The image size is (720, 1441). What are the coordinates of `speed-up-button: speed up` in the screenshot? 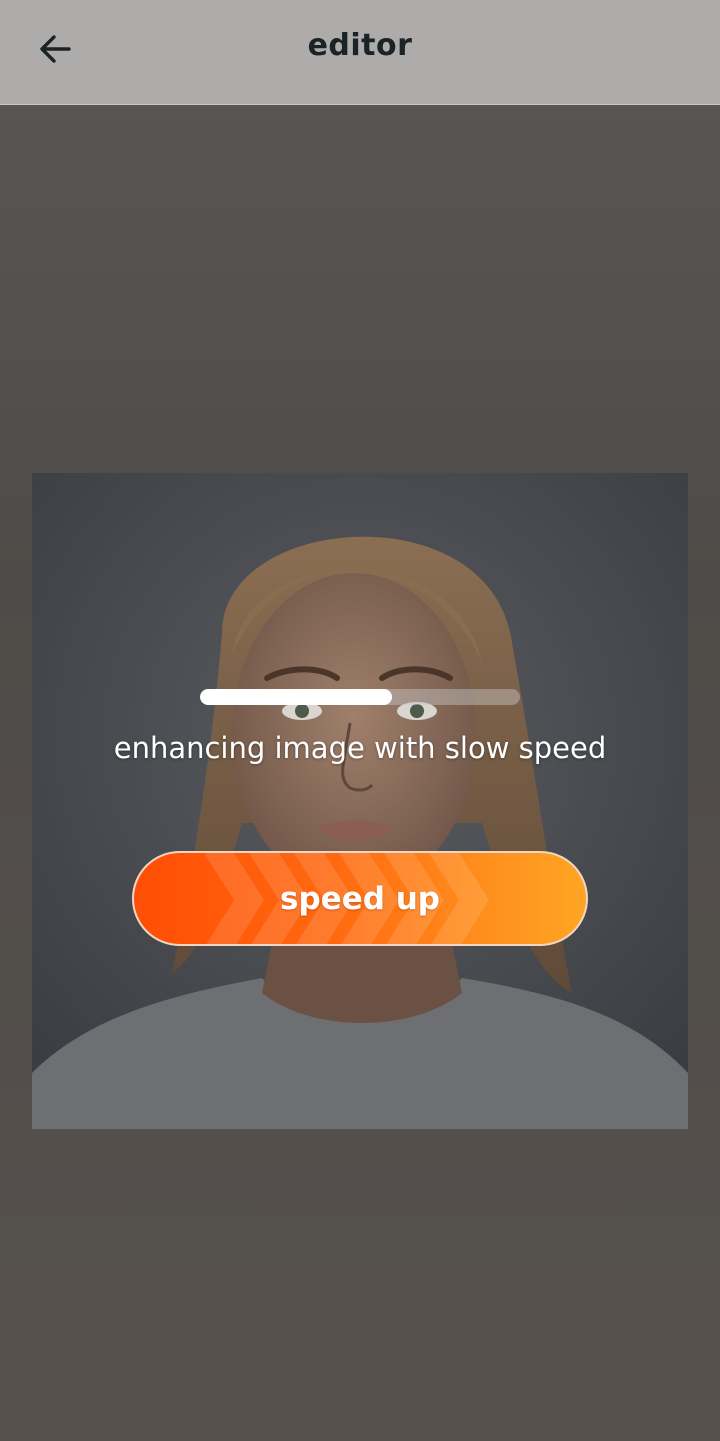 It's located at (360, 898).